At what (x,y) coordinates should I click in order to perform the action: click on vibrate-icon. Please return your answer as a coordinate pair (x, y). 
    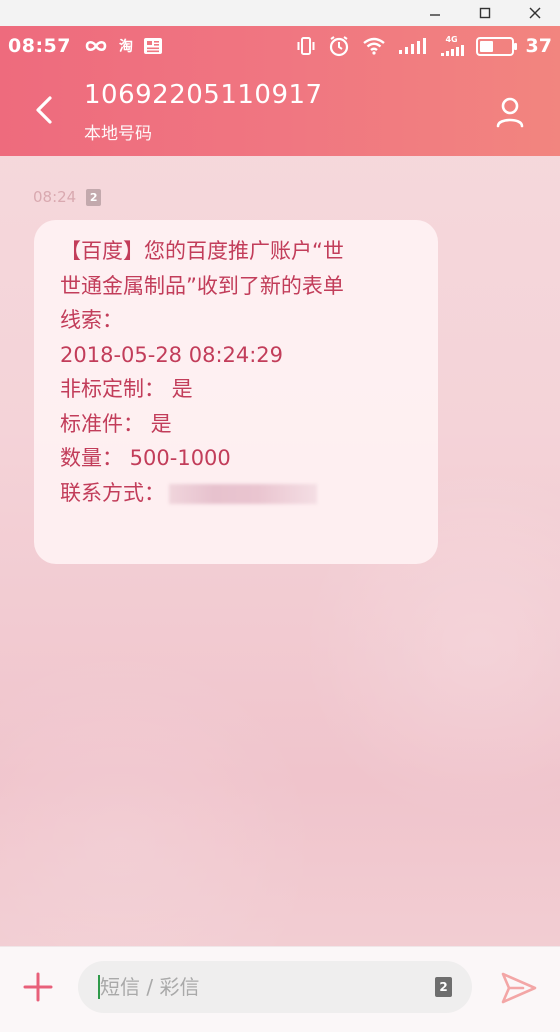
    Looking at the image, I should click on (306, 46).